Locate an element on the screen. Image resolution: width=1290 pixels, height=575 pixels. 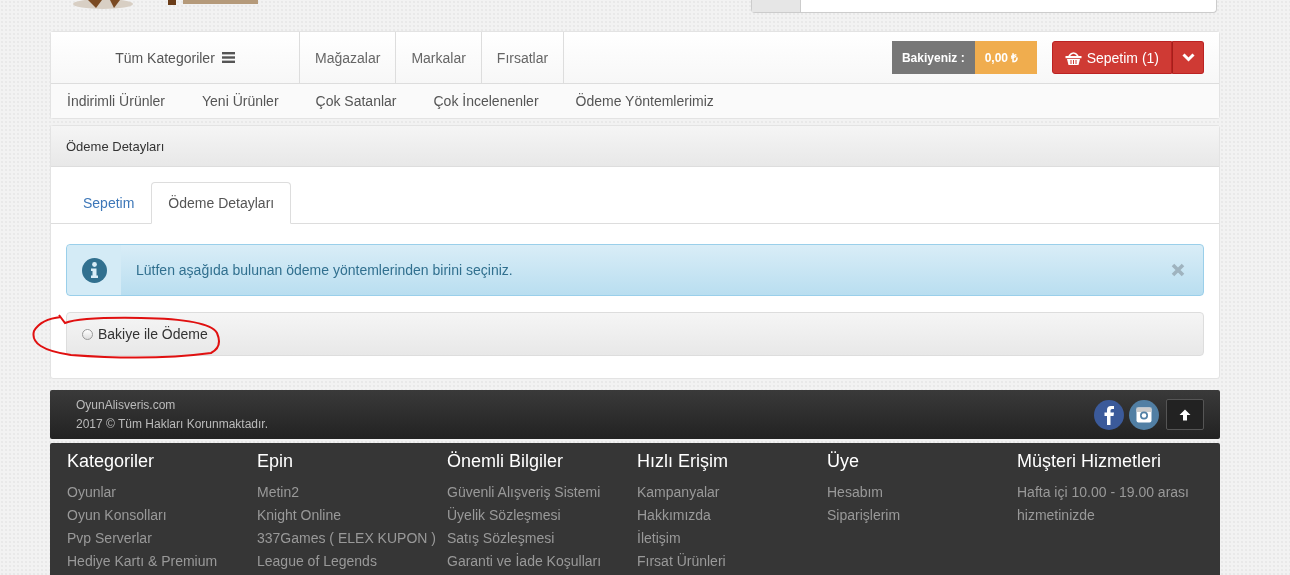
dropdown-button is located at coordinates (1188, 57).